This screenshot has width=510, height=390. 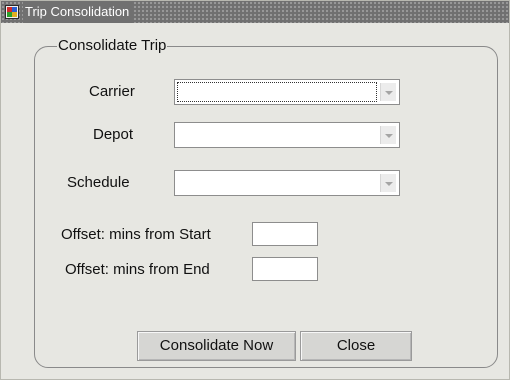 I want to click on offset-end-input, so click(x=285, y=269).